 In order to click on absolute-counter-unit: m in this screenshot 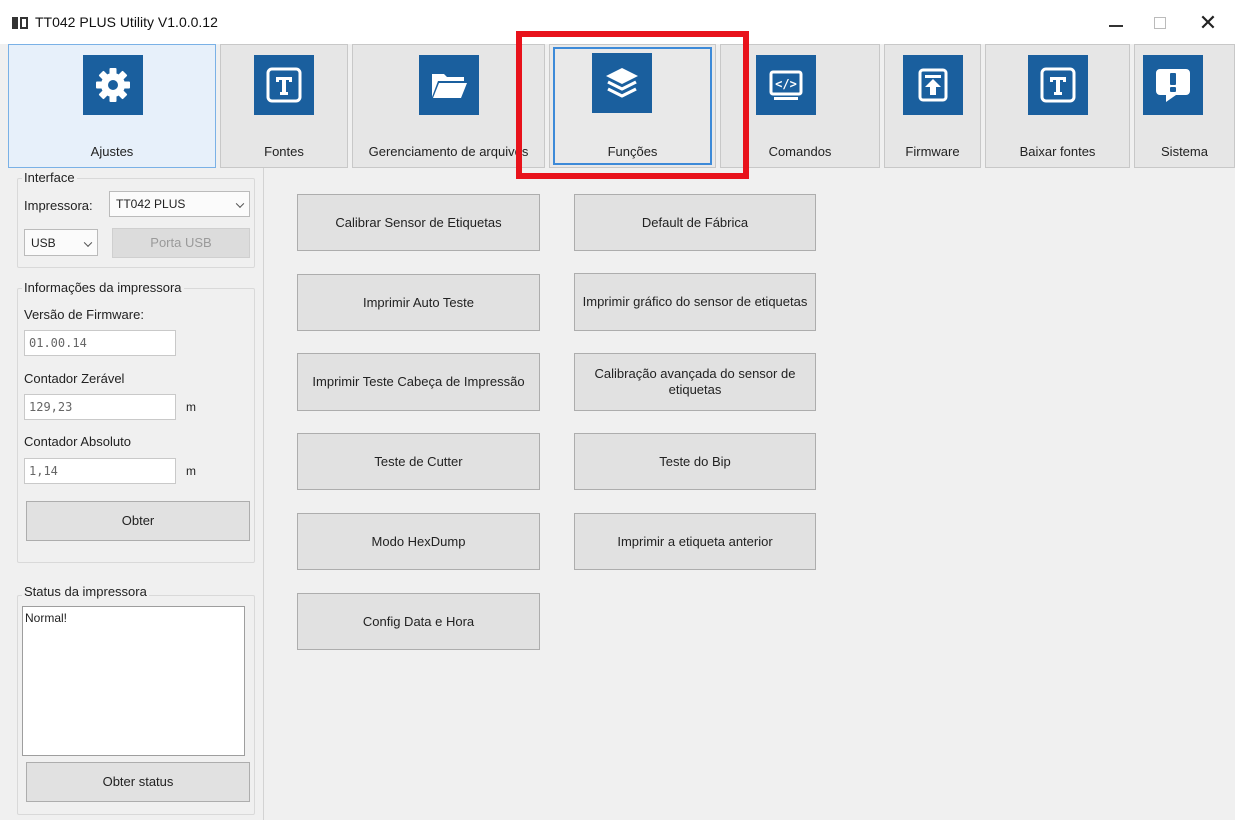, I will do `click(191, 471)`.